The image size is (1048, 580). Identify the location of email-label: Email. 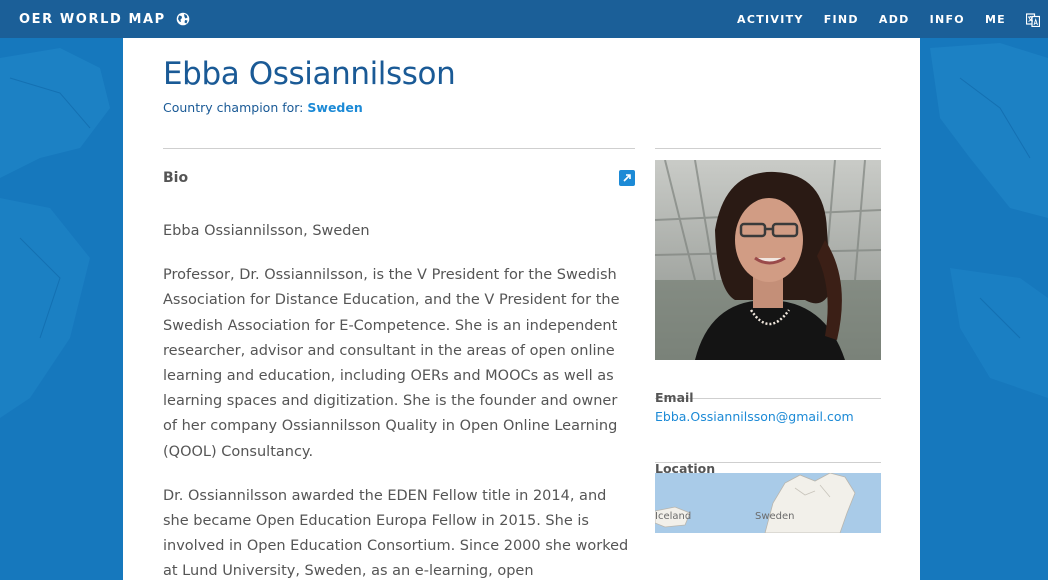
(674, 397).